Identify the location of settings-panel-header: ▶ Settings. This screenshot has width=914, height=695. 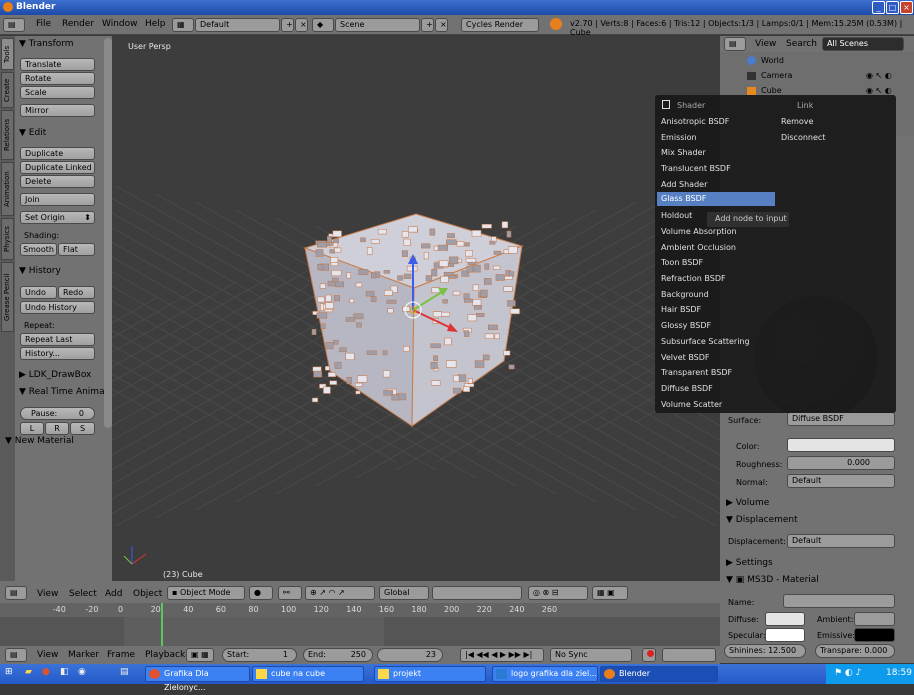
(749, 563).